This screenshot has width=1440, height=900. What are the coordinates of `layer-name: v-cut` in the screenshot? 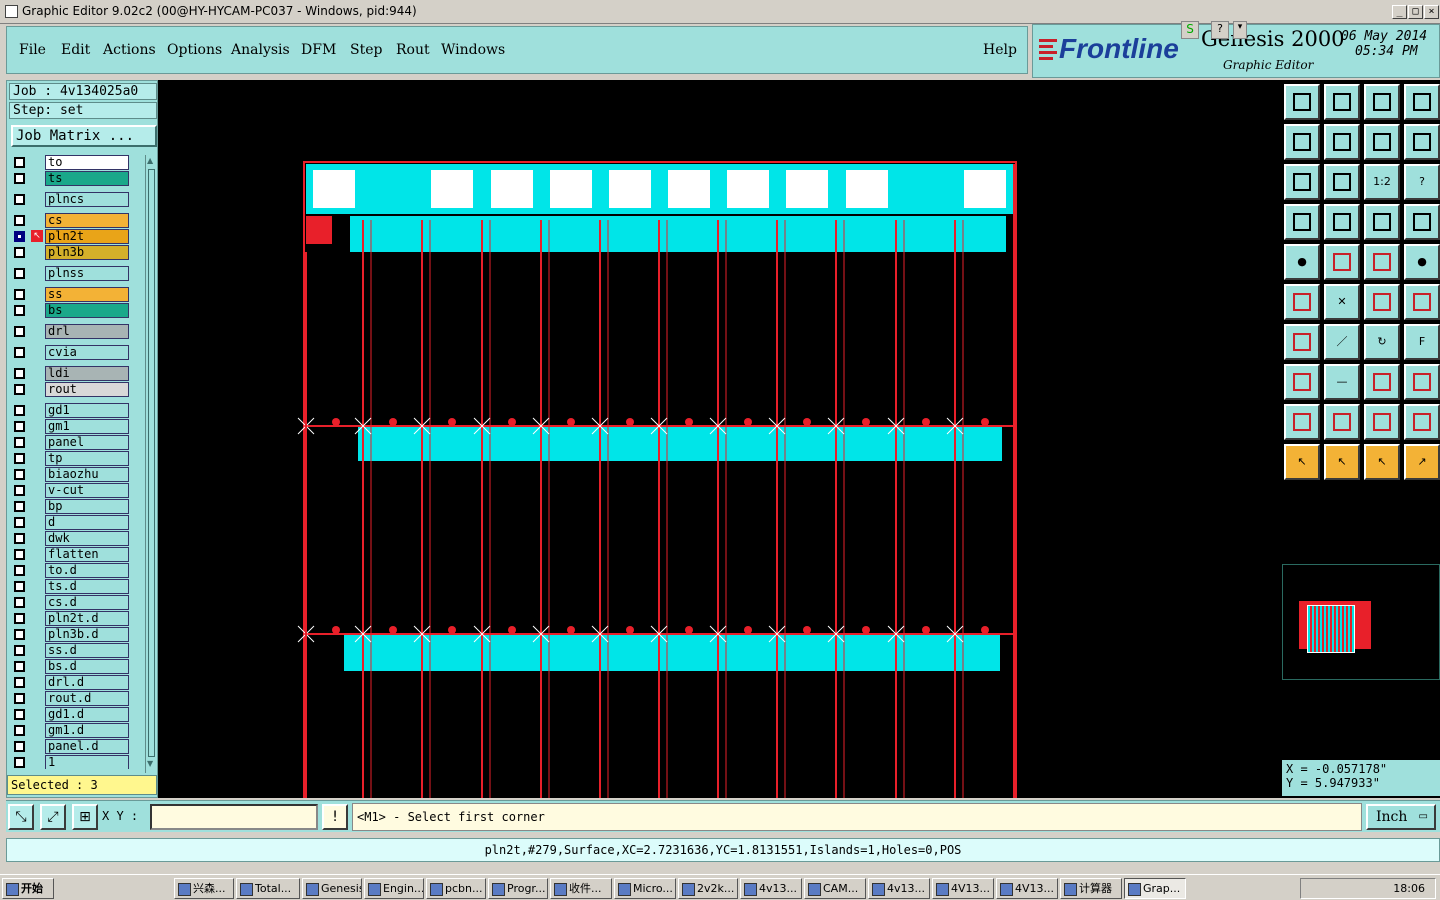 It's located at (87, 490).